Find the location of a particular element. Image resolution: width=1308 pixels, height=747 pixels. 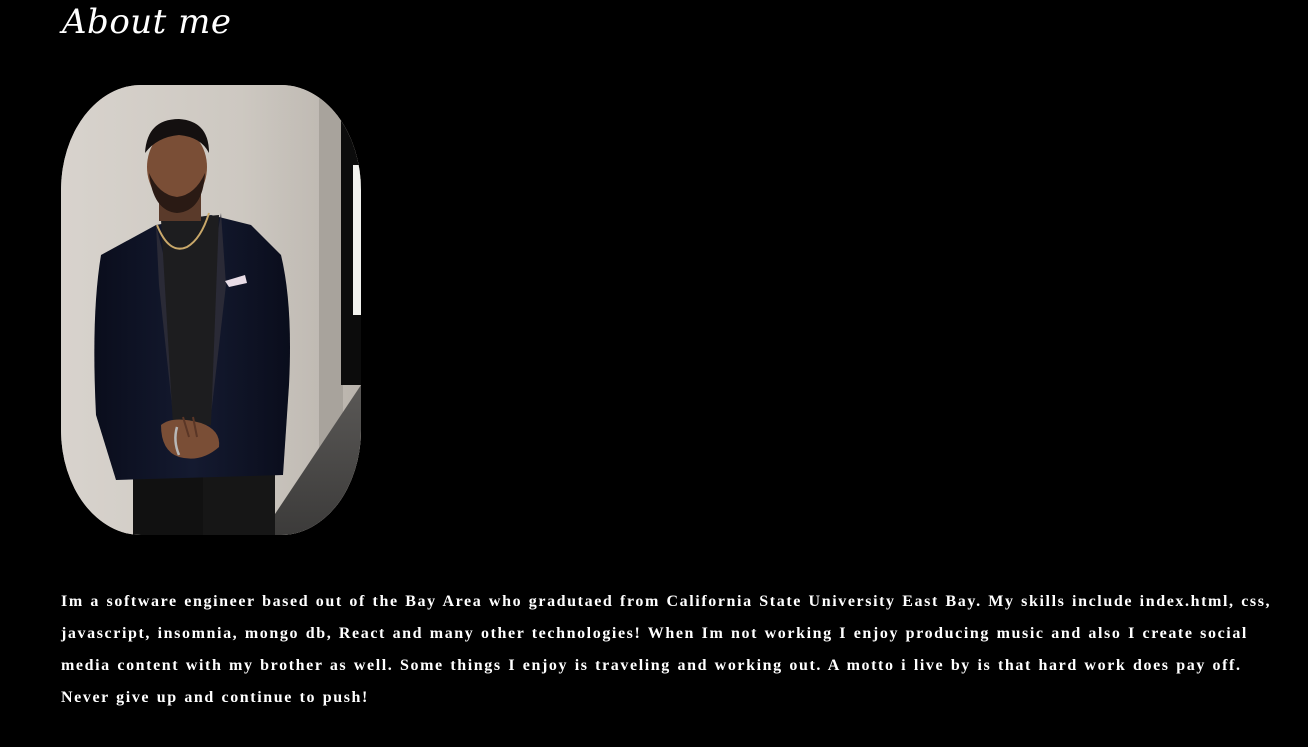

page-title: About me is located at coordinates (147, 22).